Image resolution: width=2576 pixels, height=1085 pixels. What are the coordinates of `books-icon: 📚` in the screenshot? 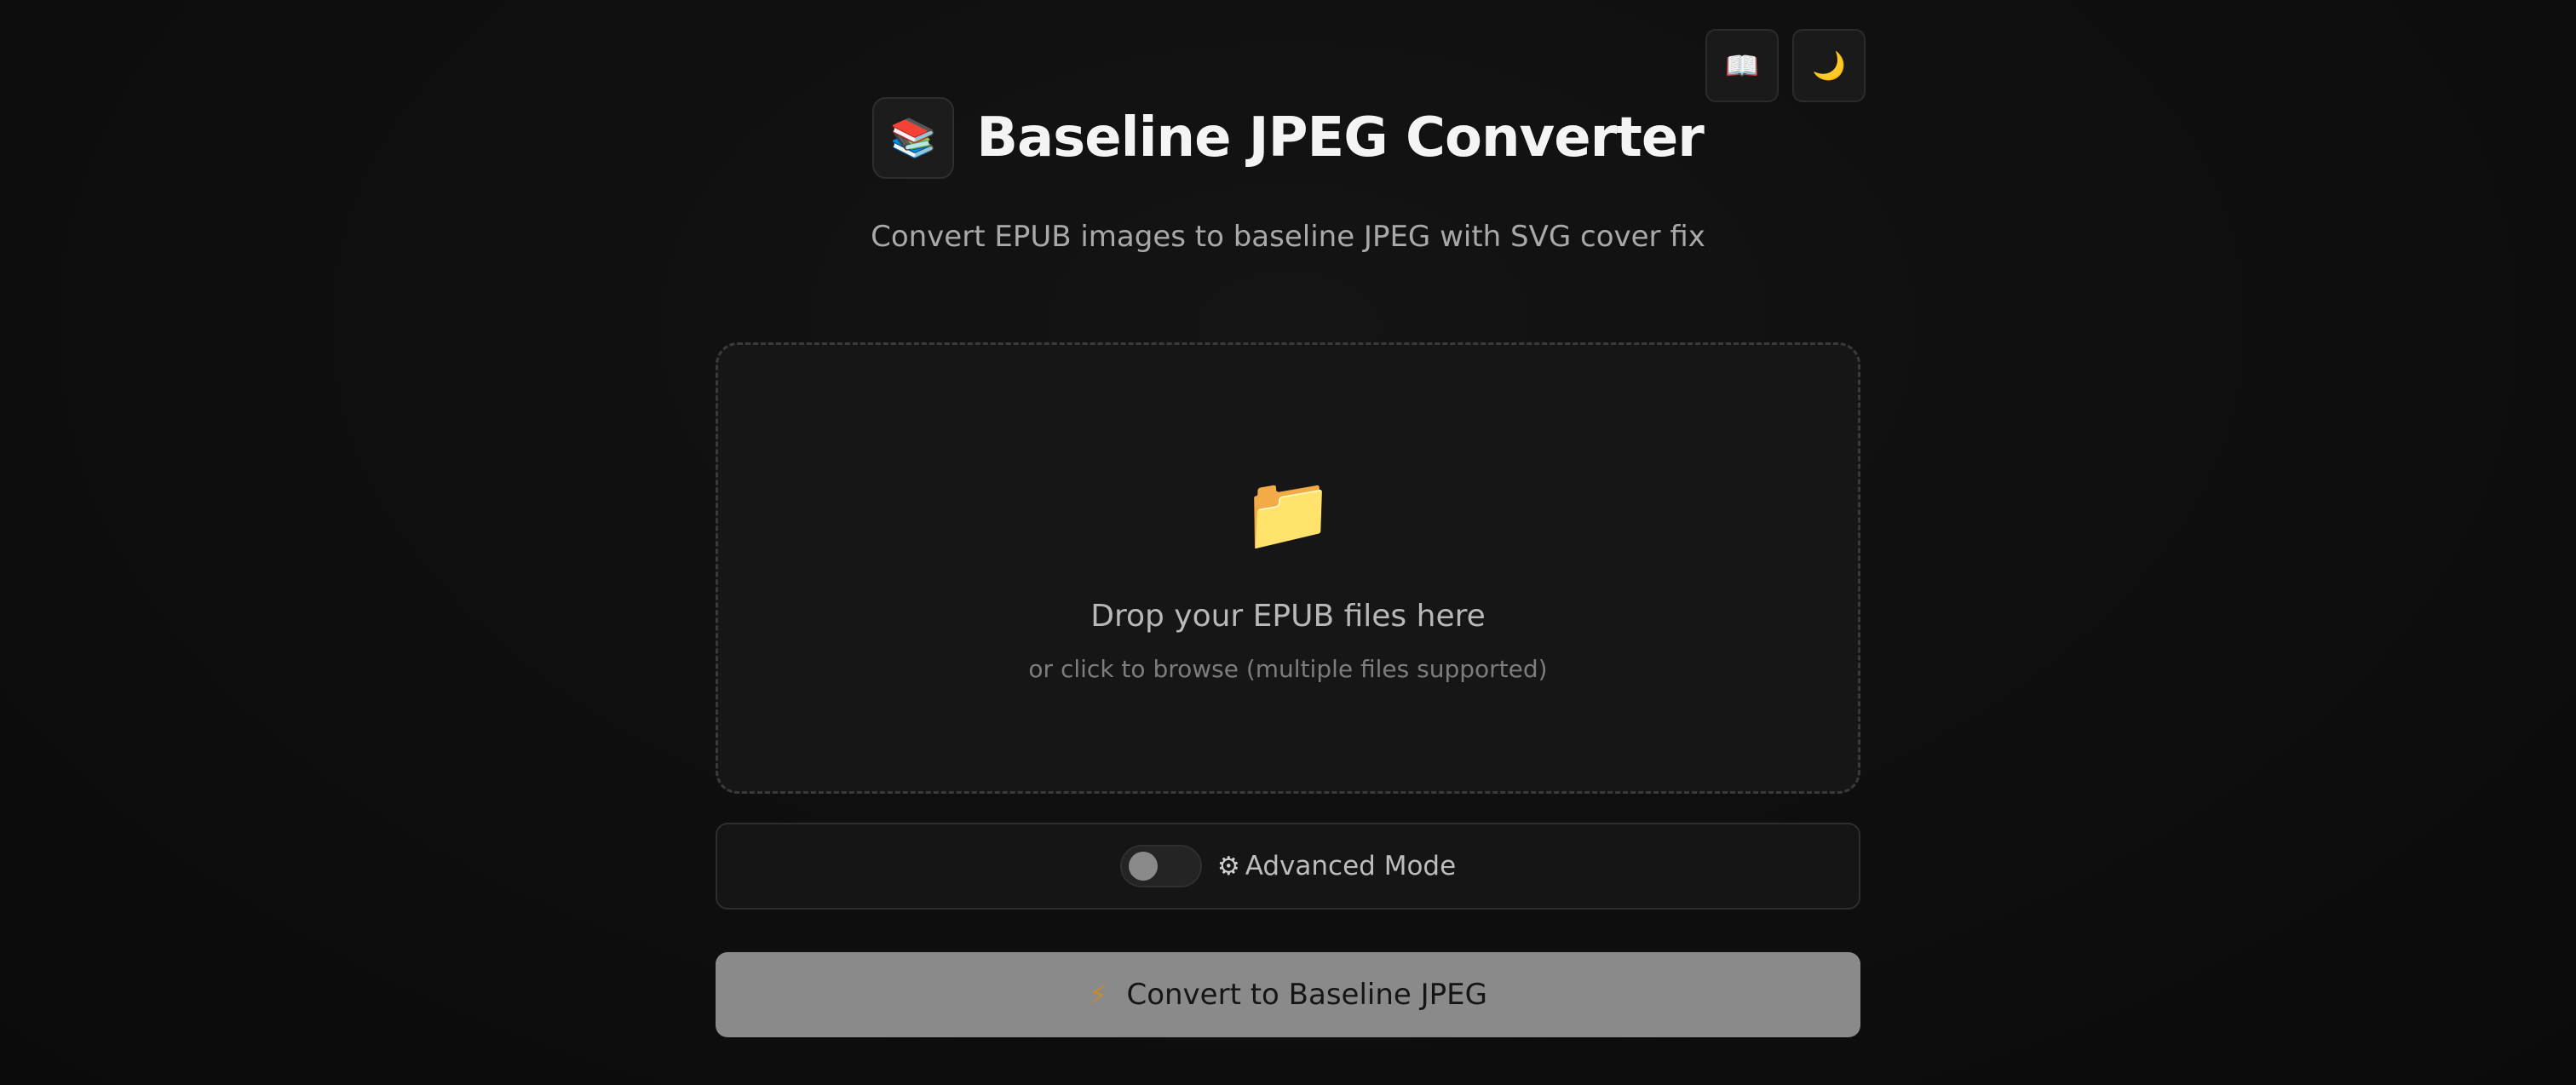 It's located at (913, 138).